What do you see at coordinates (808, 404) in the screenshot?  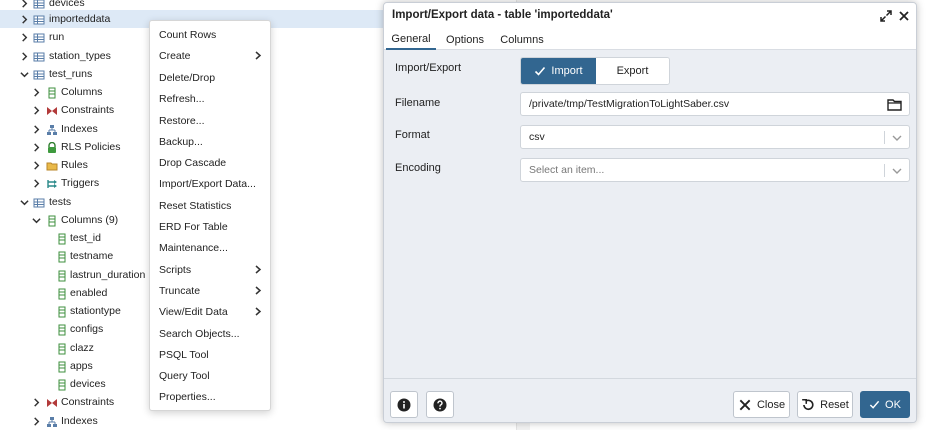 I see `reset-icon` at bounding box center [808, 404].